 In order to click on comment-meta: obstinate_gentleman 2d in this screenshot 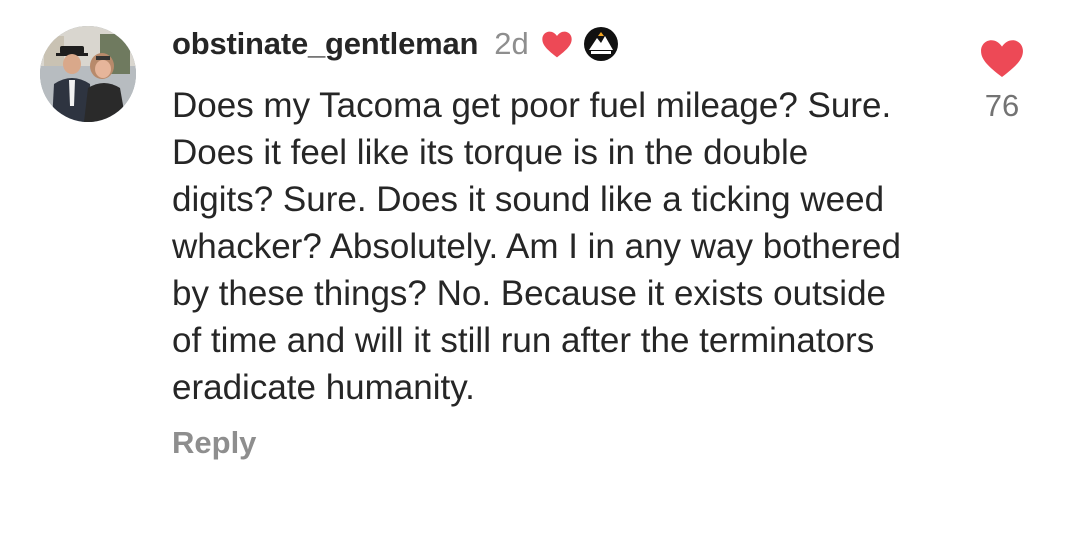, I will do `click(552, 44)`.